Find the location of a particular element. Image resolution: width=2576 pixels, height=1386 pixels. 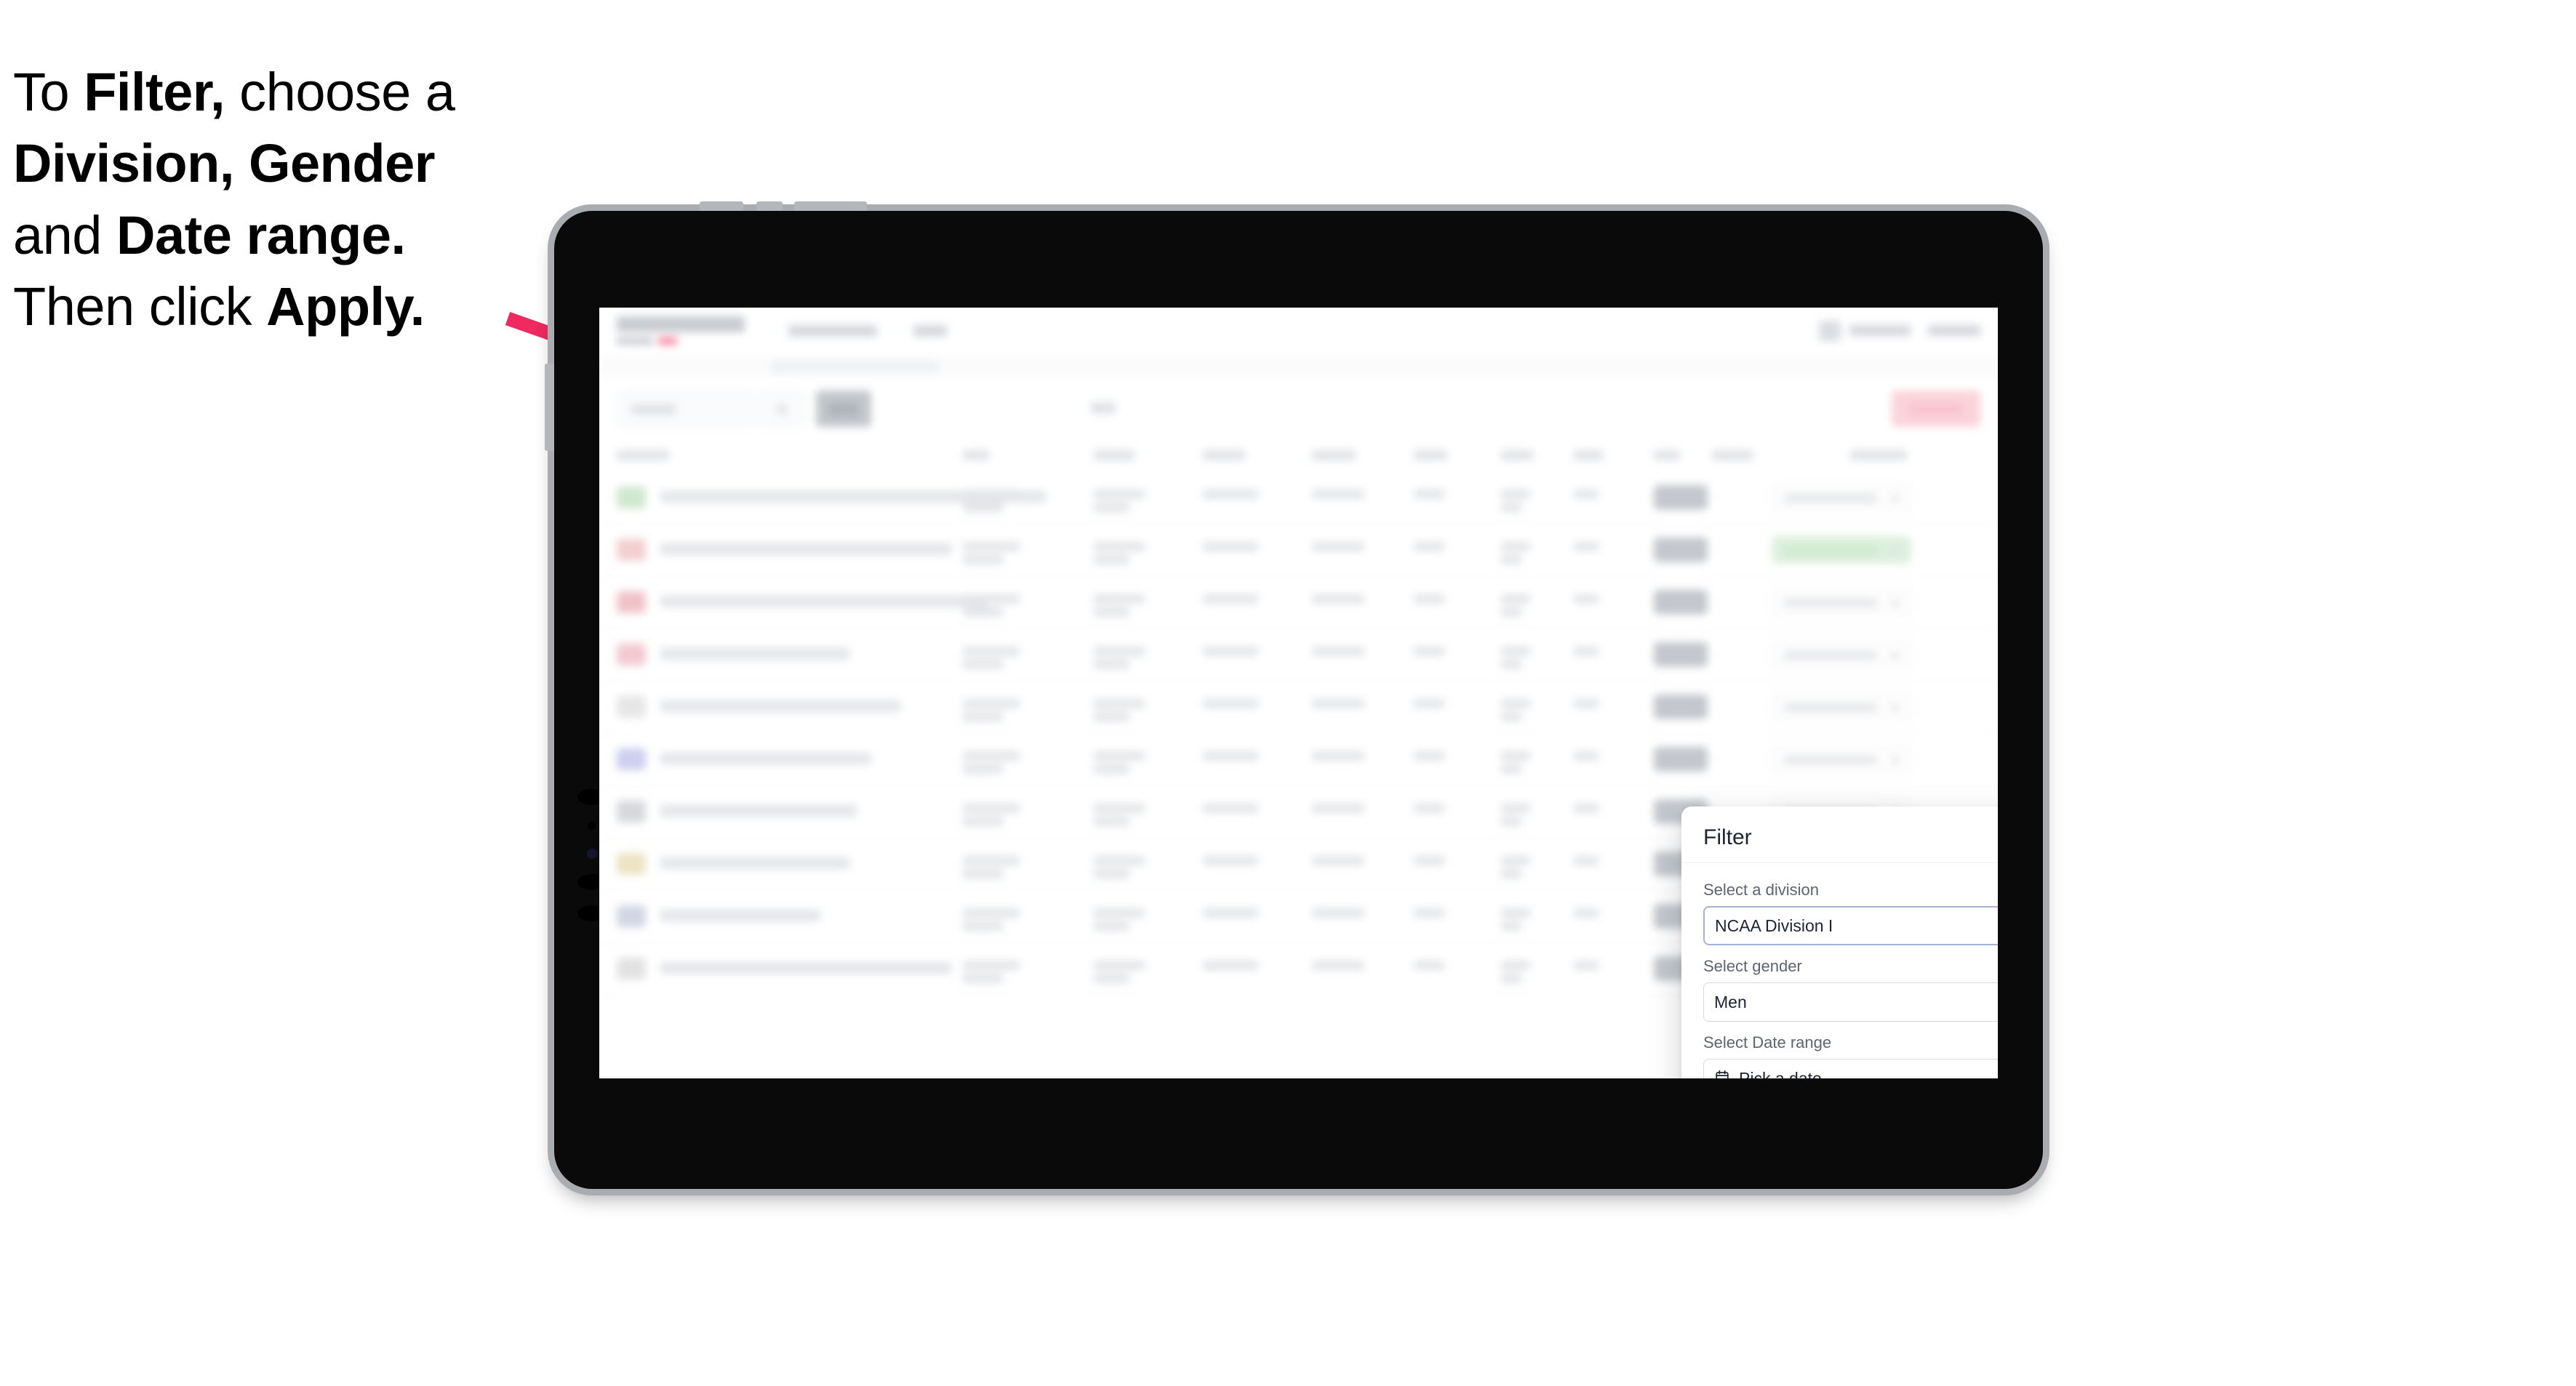

table-header-row is located at coordinates (1298, 456).